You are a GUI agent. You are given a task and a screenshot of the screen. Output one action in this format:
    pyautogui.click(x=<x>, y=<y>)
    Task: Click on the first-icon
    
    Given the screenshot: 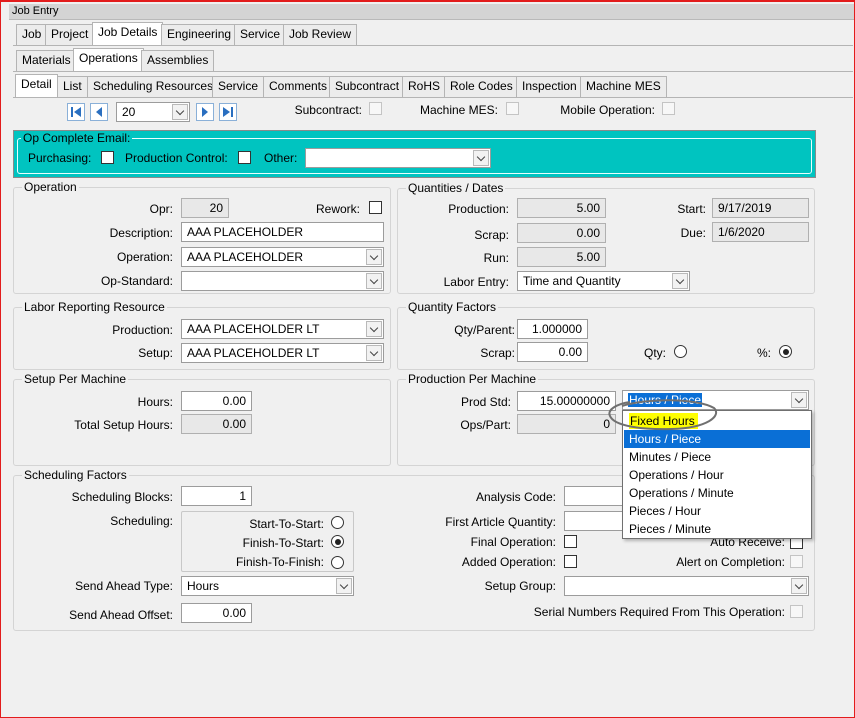 What is the action you would take?
    pyautogui.click(x=76, y=112)
    